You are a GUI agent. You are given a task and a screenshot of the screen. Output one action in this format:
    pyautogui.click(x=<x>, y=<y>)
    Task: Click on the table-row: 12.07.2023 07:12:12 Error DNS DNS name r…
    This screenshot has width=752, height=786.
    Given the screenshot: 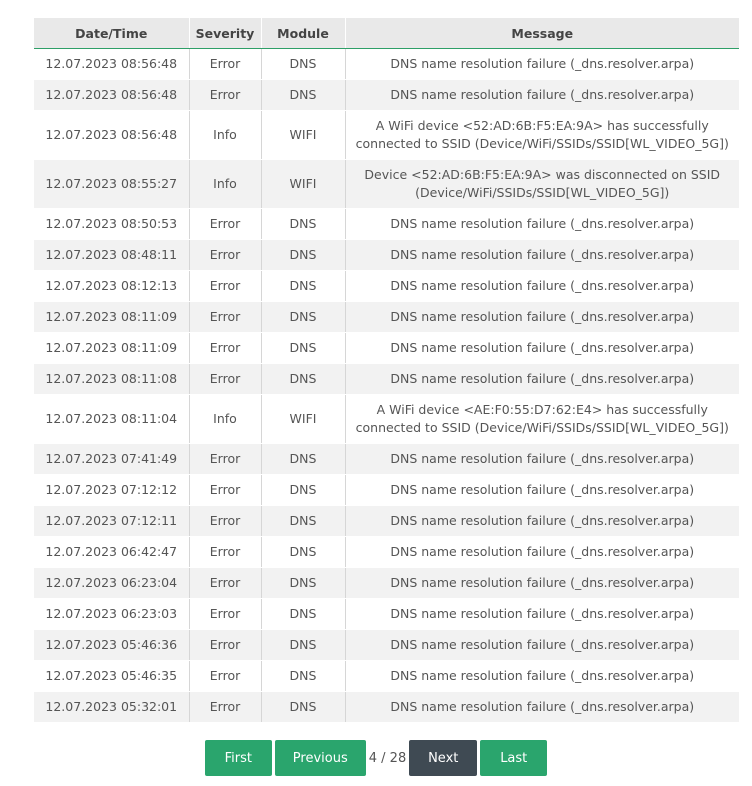 What is the action you would take?
    pyautogui.click(x=386, y=490)
    